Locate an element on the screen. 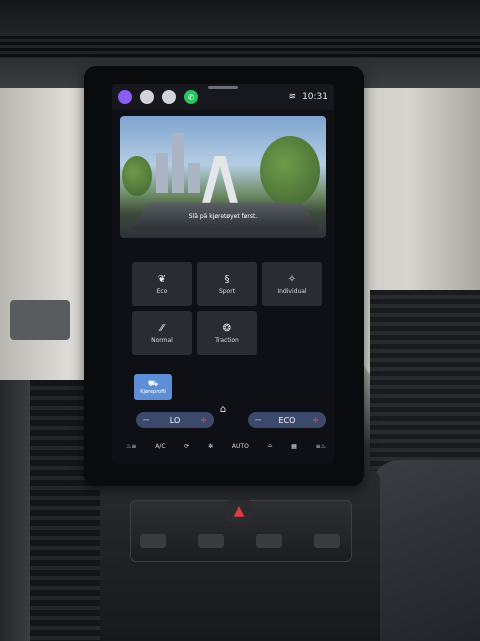 The height and width of the screenshot is (641, 480). drive-mode-label: Individual is located at coordinates (292, 291).